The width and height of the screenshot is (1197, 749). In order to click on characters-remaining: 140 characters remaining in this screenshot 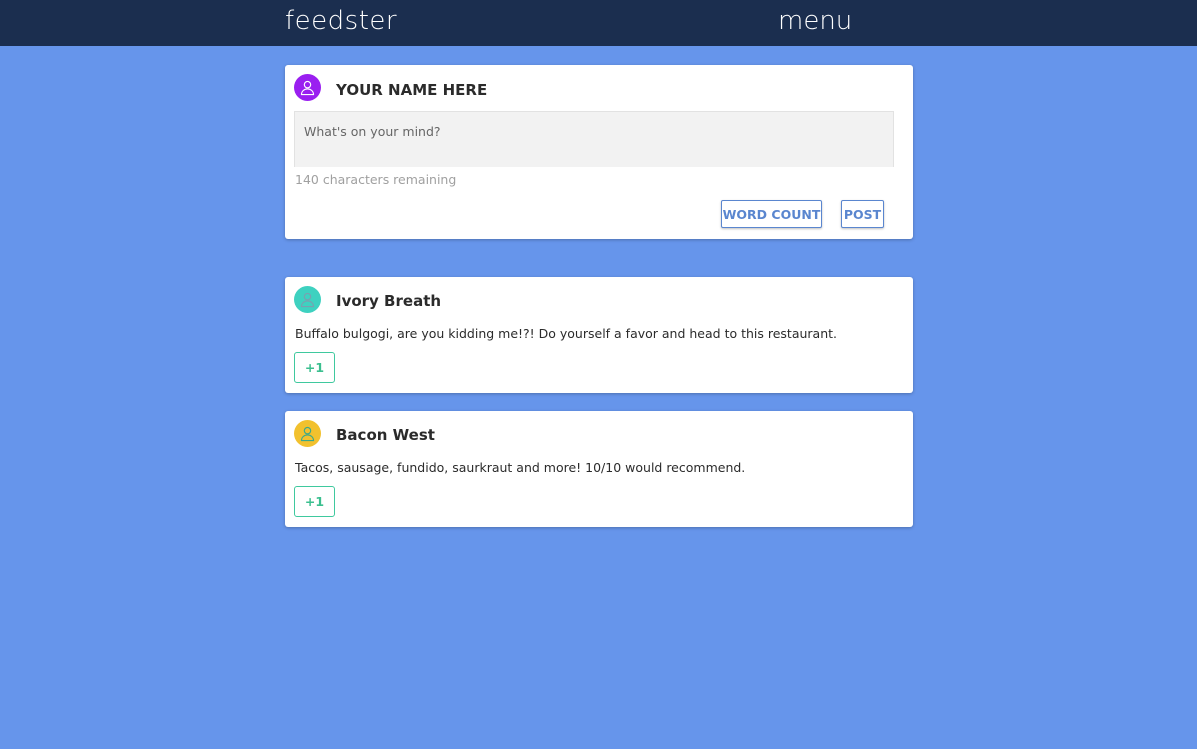, I will do `click(376, 179)`.